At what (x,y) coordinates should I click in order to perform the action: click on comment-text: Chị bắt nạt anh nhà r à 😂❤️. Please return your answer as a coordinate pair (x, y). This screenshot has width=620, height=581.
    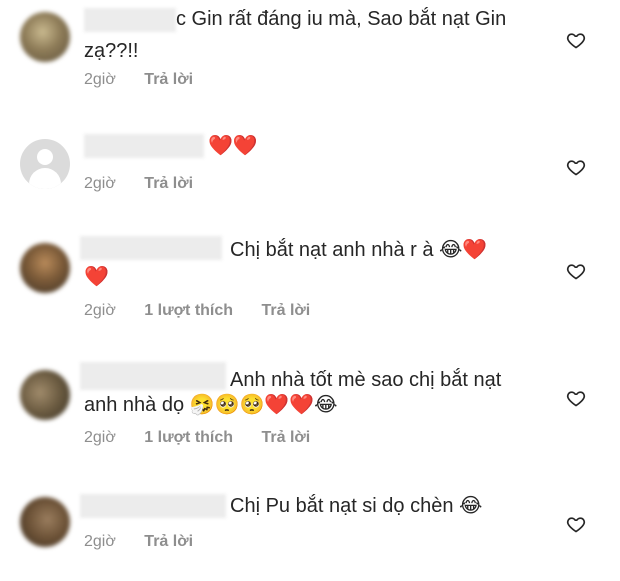
    Looking at the image, I should click on (359, 250).